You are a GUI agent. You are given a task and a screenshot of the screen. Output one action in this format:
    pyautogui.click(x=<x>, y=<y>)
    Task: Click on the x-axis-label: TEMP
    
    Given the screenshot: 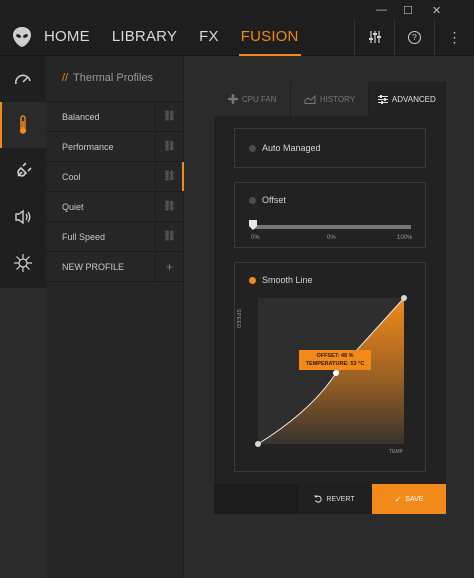 What is the action you would take?
    pyautogui.click(x=396, y=452)
    